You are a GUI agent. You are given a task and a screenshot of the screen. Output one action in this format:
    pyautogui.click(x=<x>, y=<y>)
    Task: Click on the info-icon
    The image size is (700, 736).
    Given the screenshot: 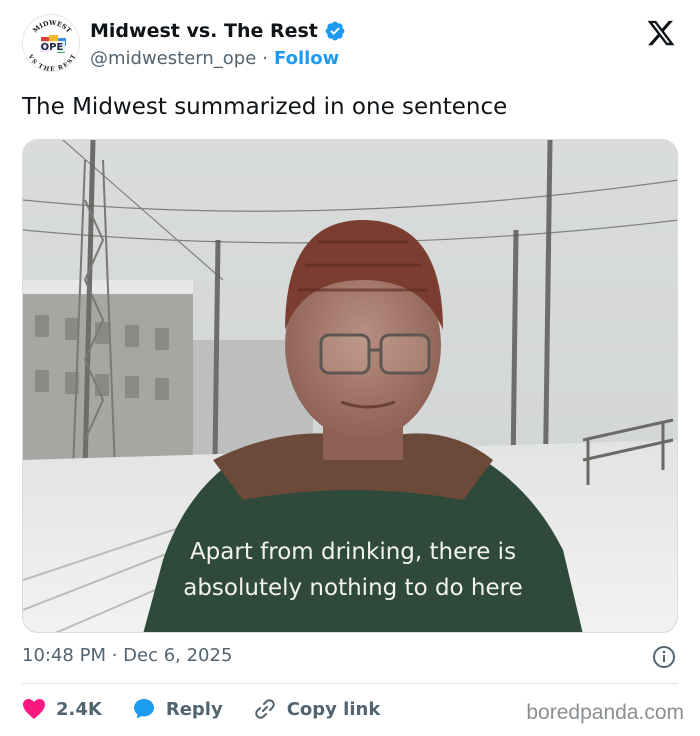 What is the action you would take?
    pyautogui.click(x=664, y=657)
    